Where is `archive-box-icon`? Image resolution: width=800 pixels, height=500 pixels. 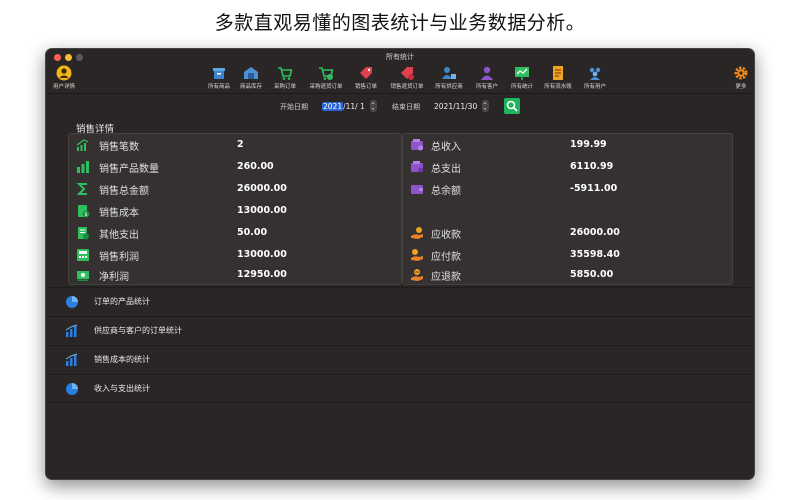 archive-box-icon is located at coordinates (219, 73).